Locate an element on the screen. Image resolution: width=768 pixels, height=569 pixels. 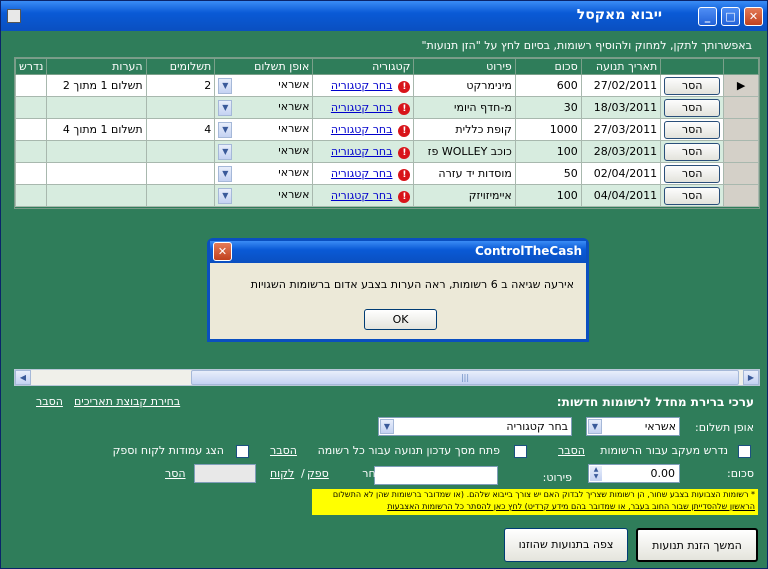
cell-installments: 2 is located at coordinates (180, 85).